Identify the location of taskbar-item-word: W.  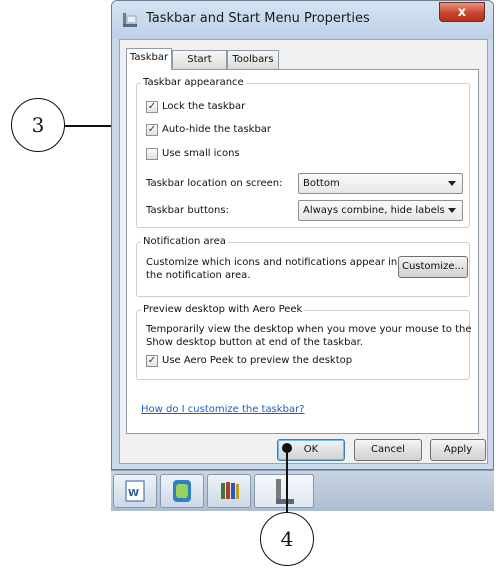
(135, 491).